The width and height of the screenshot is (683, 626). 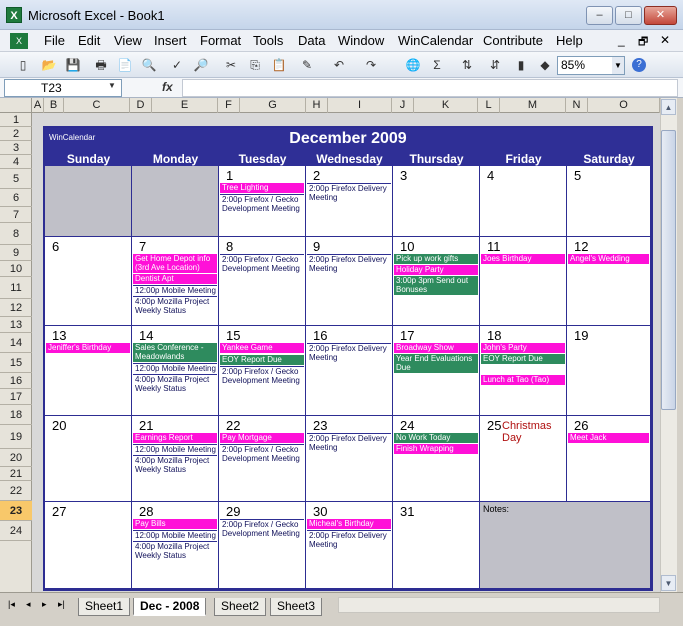 What do you see at coordinates (175, 438) in the screenshot?
I see `calendar-event: Earnings Report` at bounding box center [175, 438].